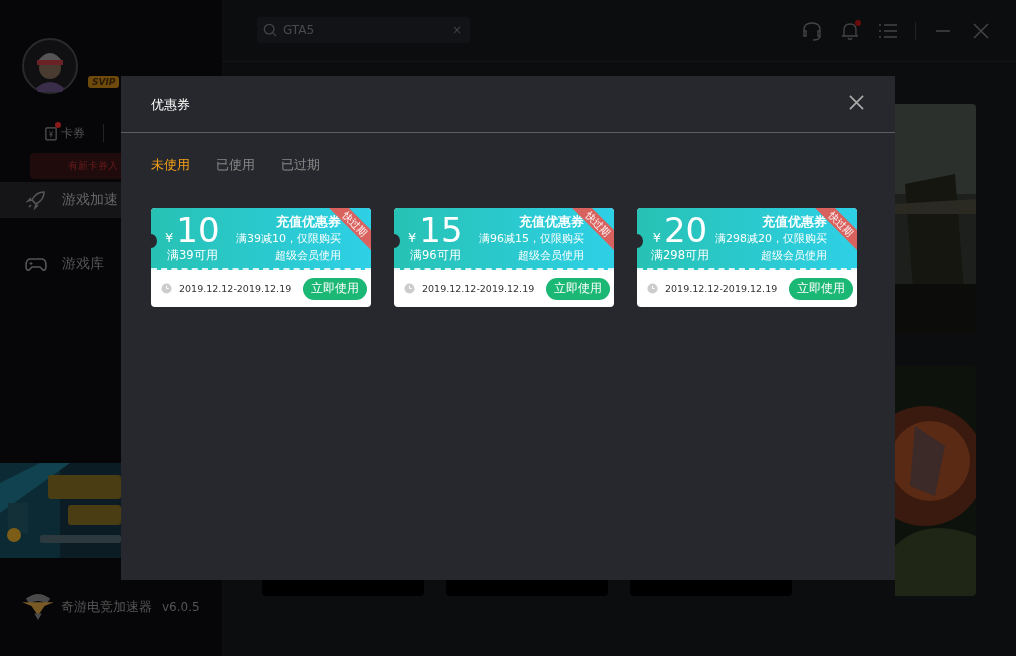  I want to click on card-voucher-button: 卡券, so click(65, 133).